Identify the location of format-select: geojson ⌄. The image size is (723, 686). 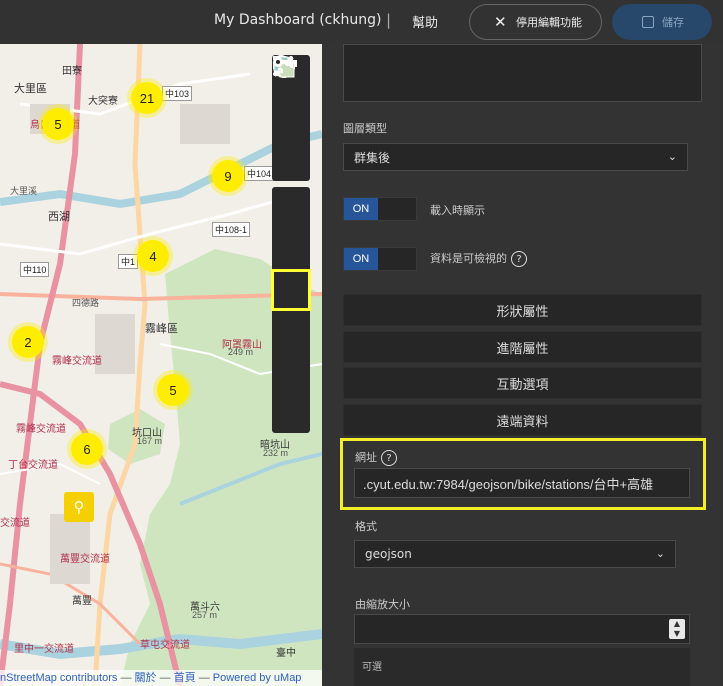
(515, 554).